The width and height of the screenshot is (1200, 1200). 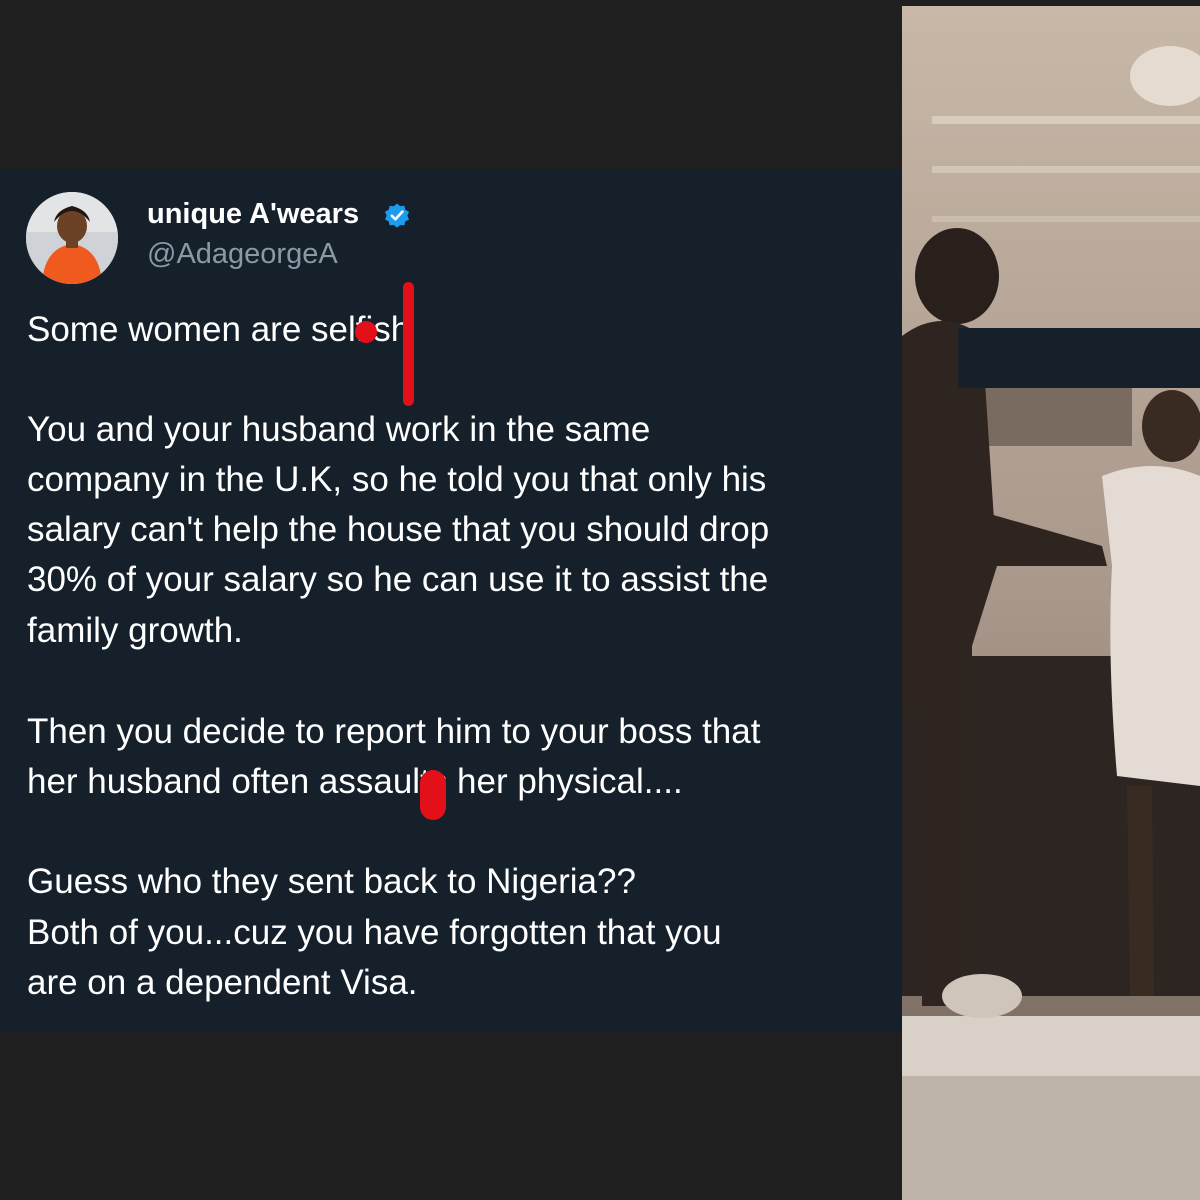 I want to click on redaction-box, so click(x=1079, y=358).